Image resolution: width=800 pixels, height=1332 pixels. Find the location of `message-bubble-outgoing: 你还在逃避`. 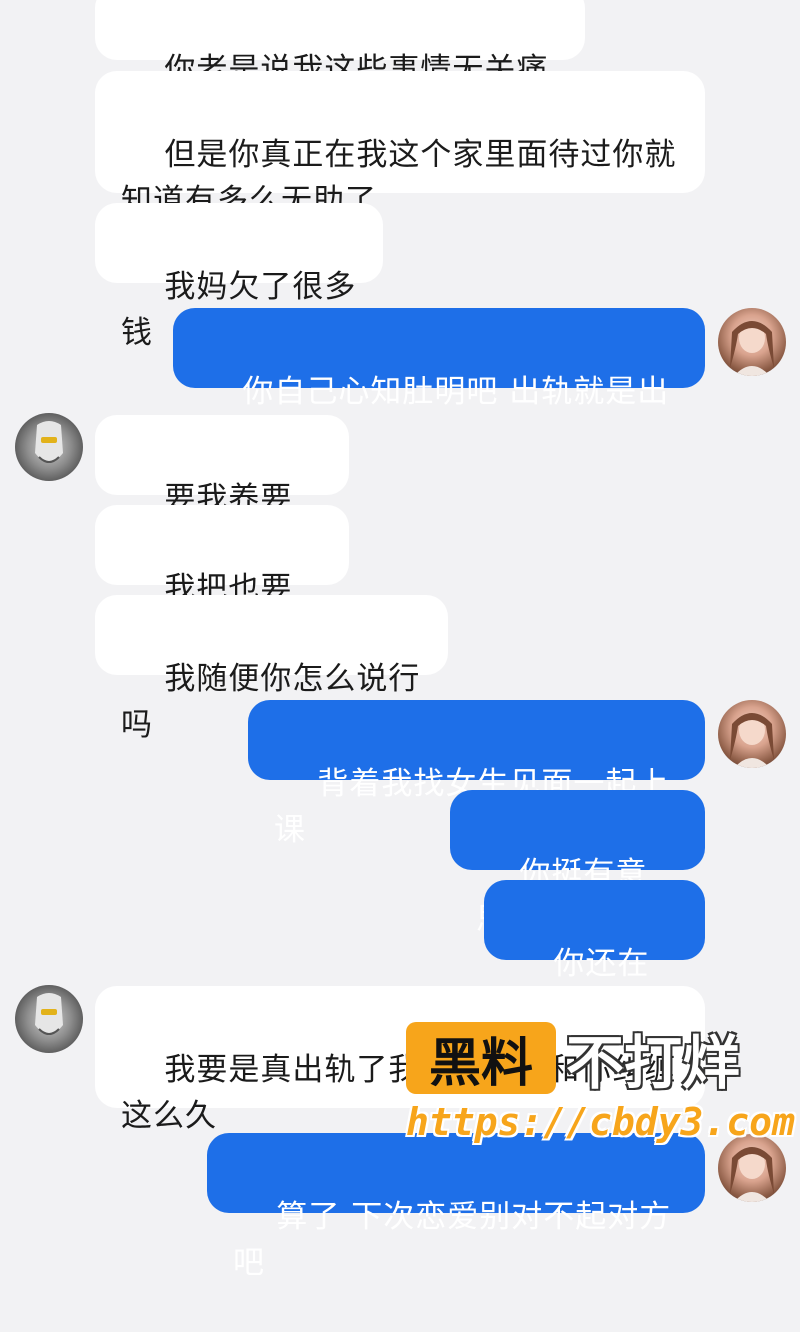

message-bubble-outgoing: 你还在逃避 is located at coordinates (594, 954).